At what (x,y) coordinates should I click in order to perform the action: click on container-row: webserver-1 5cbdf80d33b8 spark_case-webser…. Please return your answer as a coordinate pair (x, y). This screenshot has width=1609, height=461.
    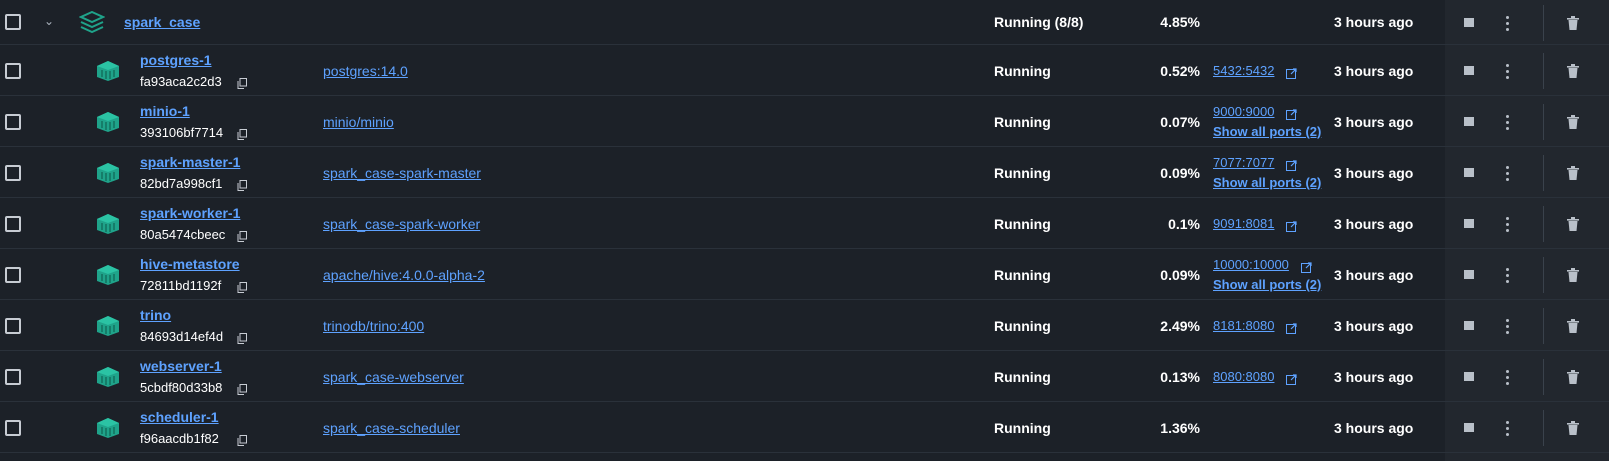
    Looking at the image, I should click on (804, 376).